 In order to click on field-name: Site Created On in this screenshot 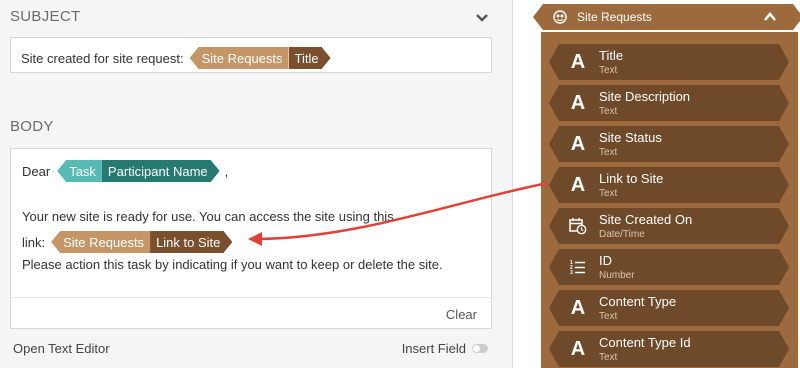, I will do `click(646, 219)`.